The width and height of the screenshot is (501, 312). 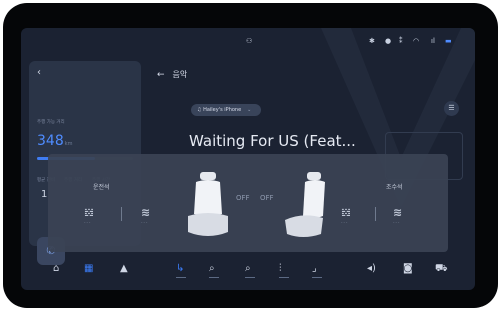 What do you see at coordinates (433, 41) in the screenshot?
I see `lte-icon: ıl` at bounding box center [433, 41].